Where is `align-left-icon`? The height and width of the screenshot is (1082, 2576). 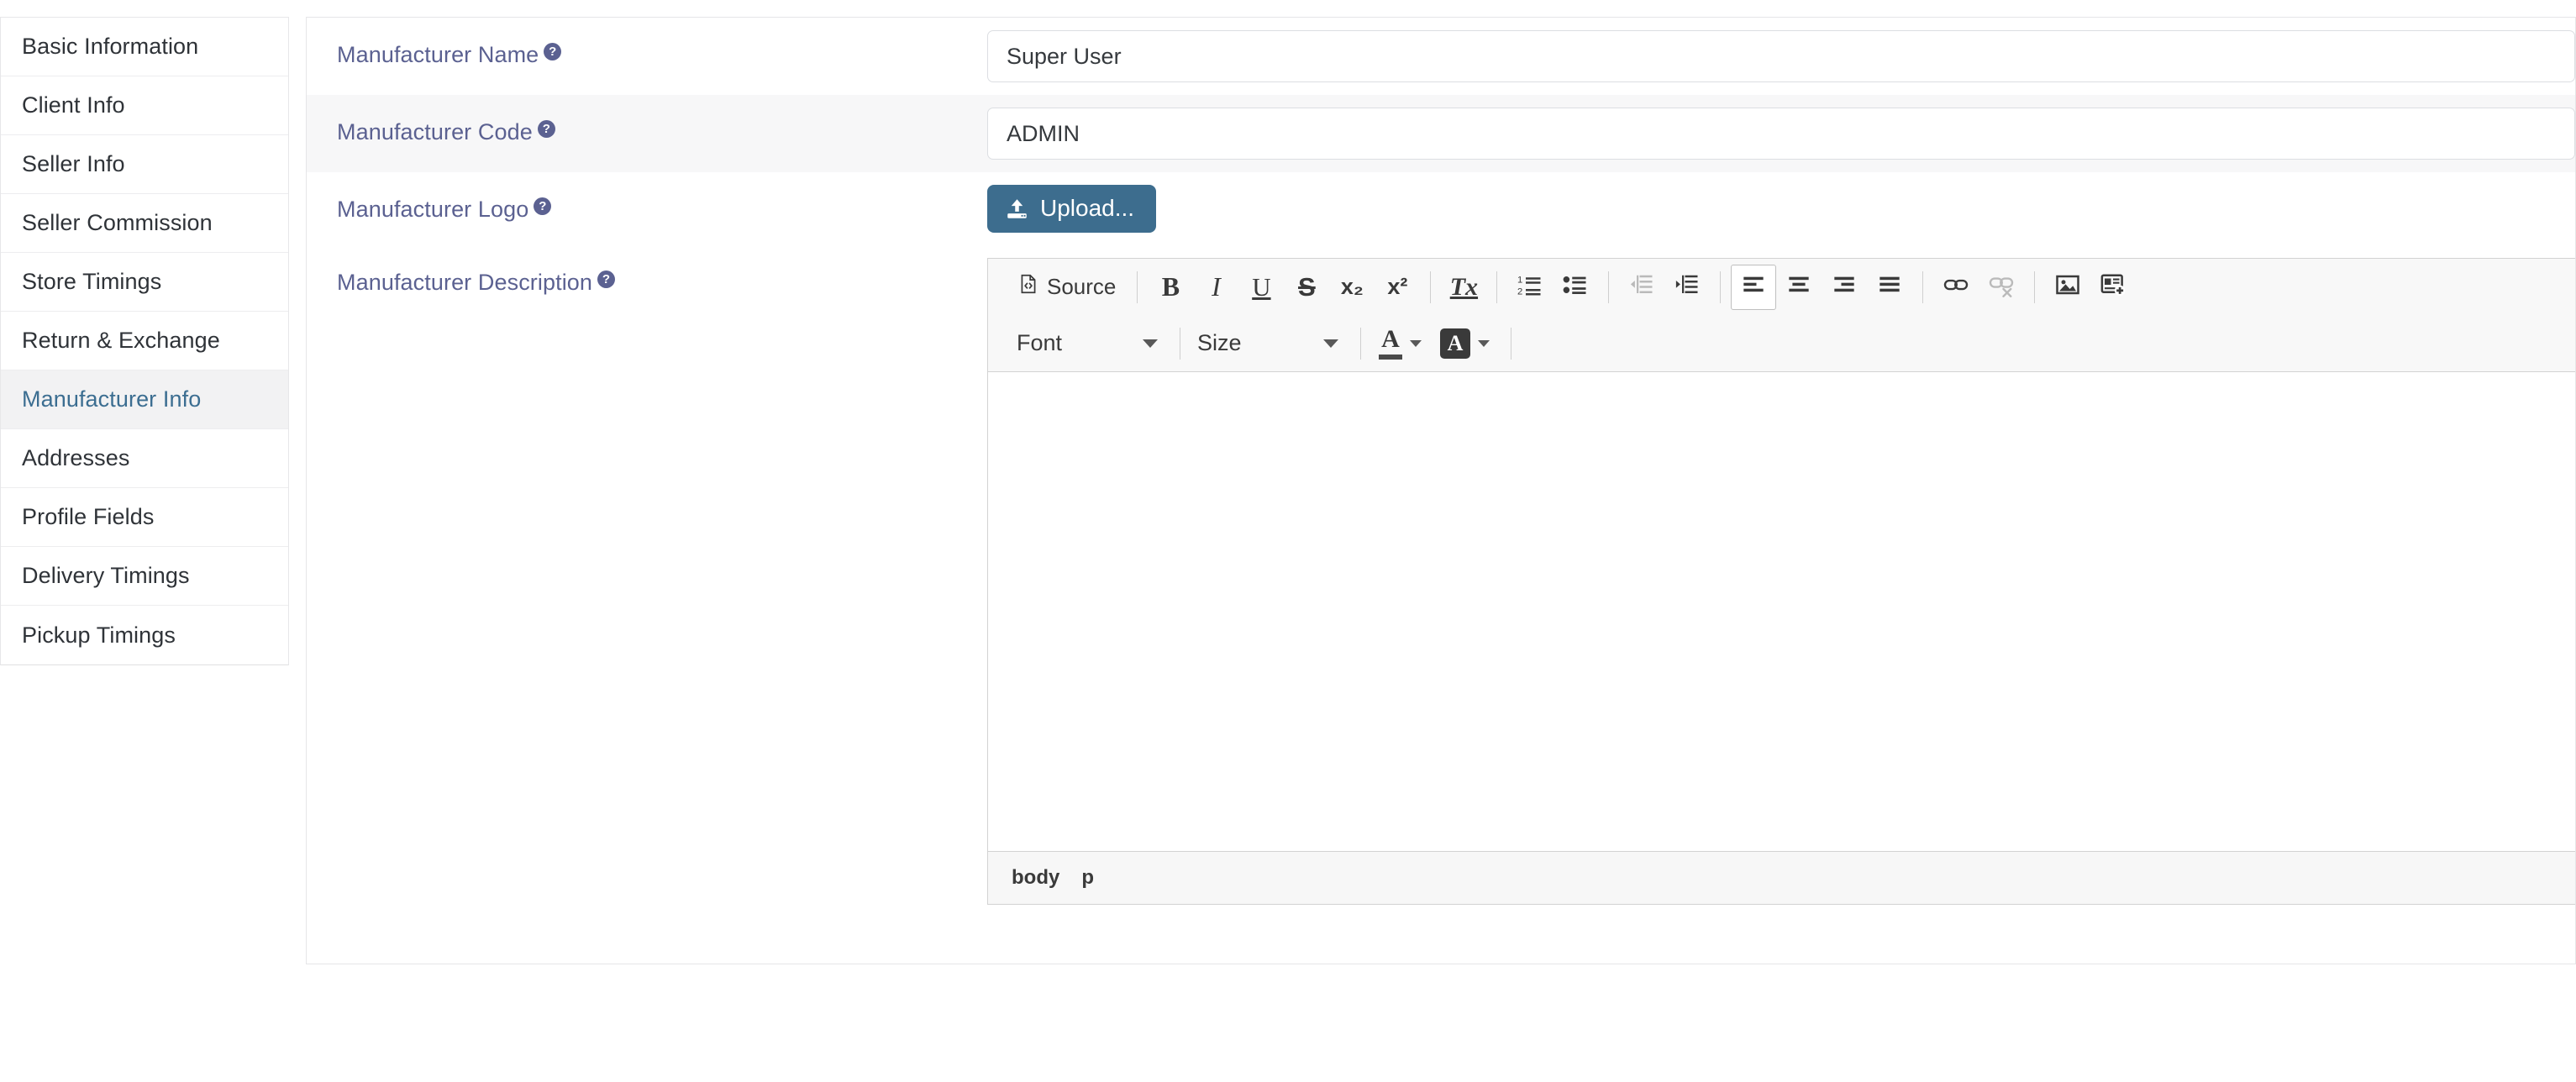
align-left-icon is located at coordinates (1753, 287).